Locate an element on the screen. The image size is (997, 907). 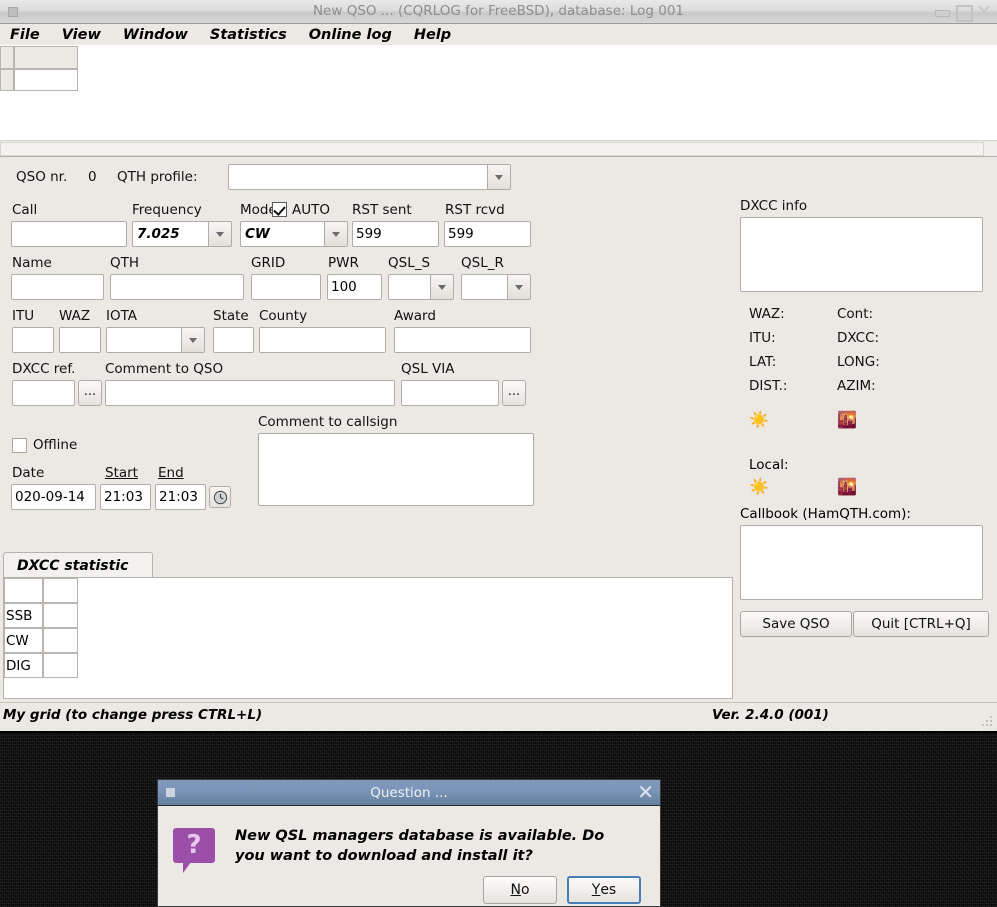
horizontal-scrollbar is located at coordinates (498, 148).